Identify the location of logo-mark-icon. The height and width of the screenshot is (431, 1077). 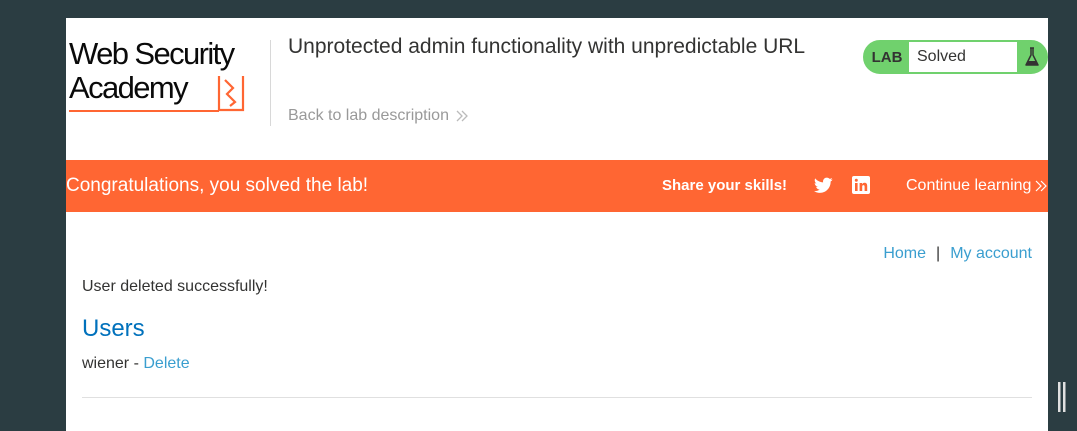
(231, 94).